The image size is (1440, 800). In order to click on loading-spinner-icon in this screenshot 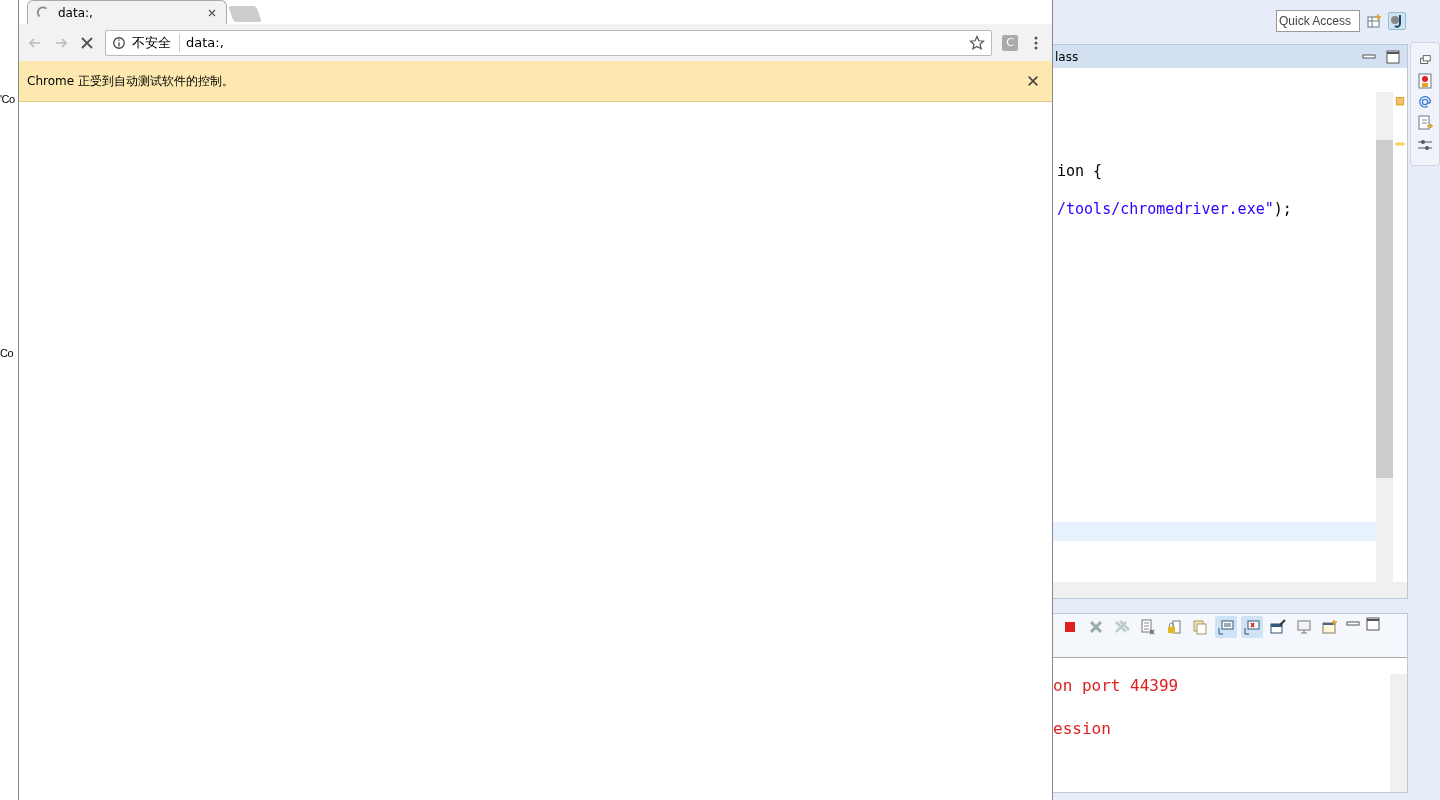, I will do `click(43, 12)`.